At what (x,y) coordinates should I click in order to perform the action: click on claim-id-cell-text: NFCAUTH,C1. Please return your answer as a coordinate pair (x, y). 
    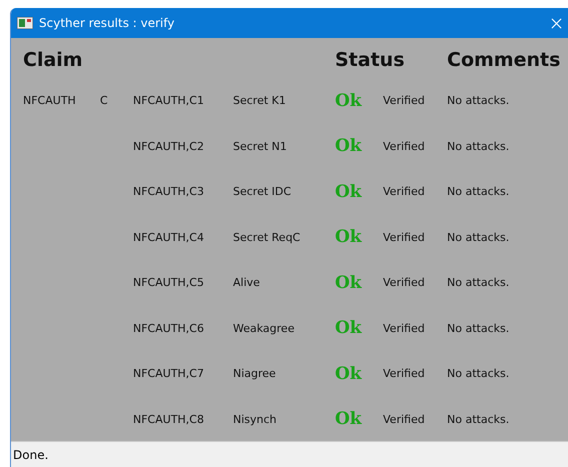
    Looking at the image, I should click on (169, 101).